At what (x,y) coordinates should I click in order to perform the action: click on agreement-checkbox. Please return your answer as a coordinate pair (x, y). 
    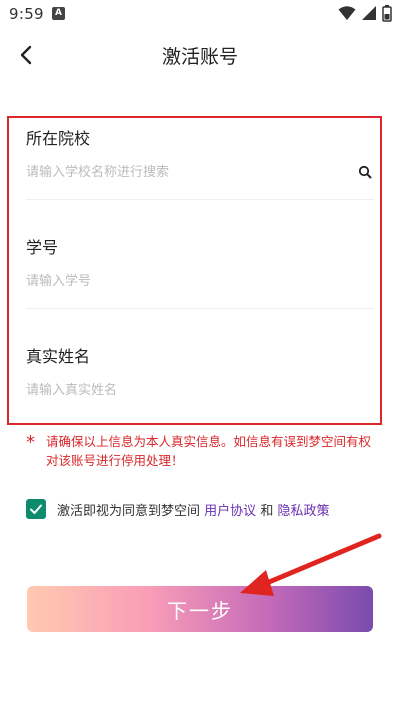
    Looking at the image, I should click on (36, 509).